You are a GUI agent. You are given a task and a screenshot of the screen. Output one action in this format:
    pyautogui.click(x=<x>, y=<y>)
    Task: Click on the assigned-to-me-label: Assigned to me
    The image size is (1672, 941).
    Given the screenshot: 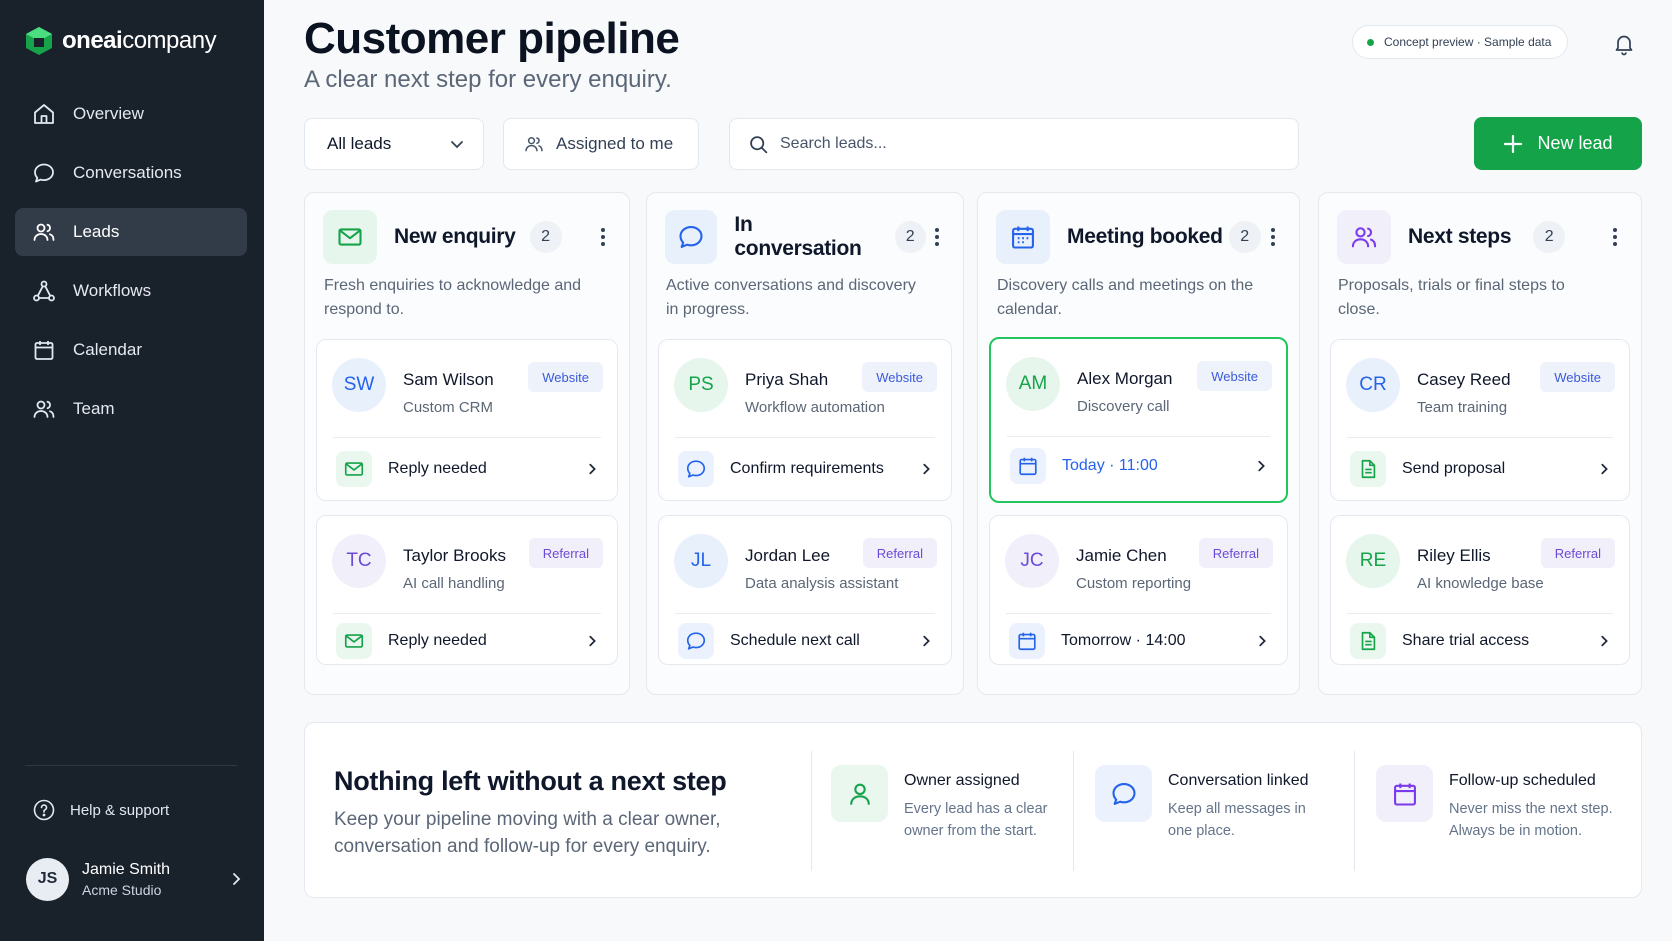 What is the action you would take?
    pyautogui.click(x=615, y=143)
    